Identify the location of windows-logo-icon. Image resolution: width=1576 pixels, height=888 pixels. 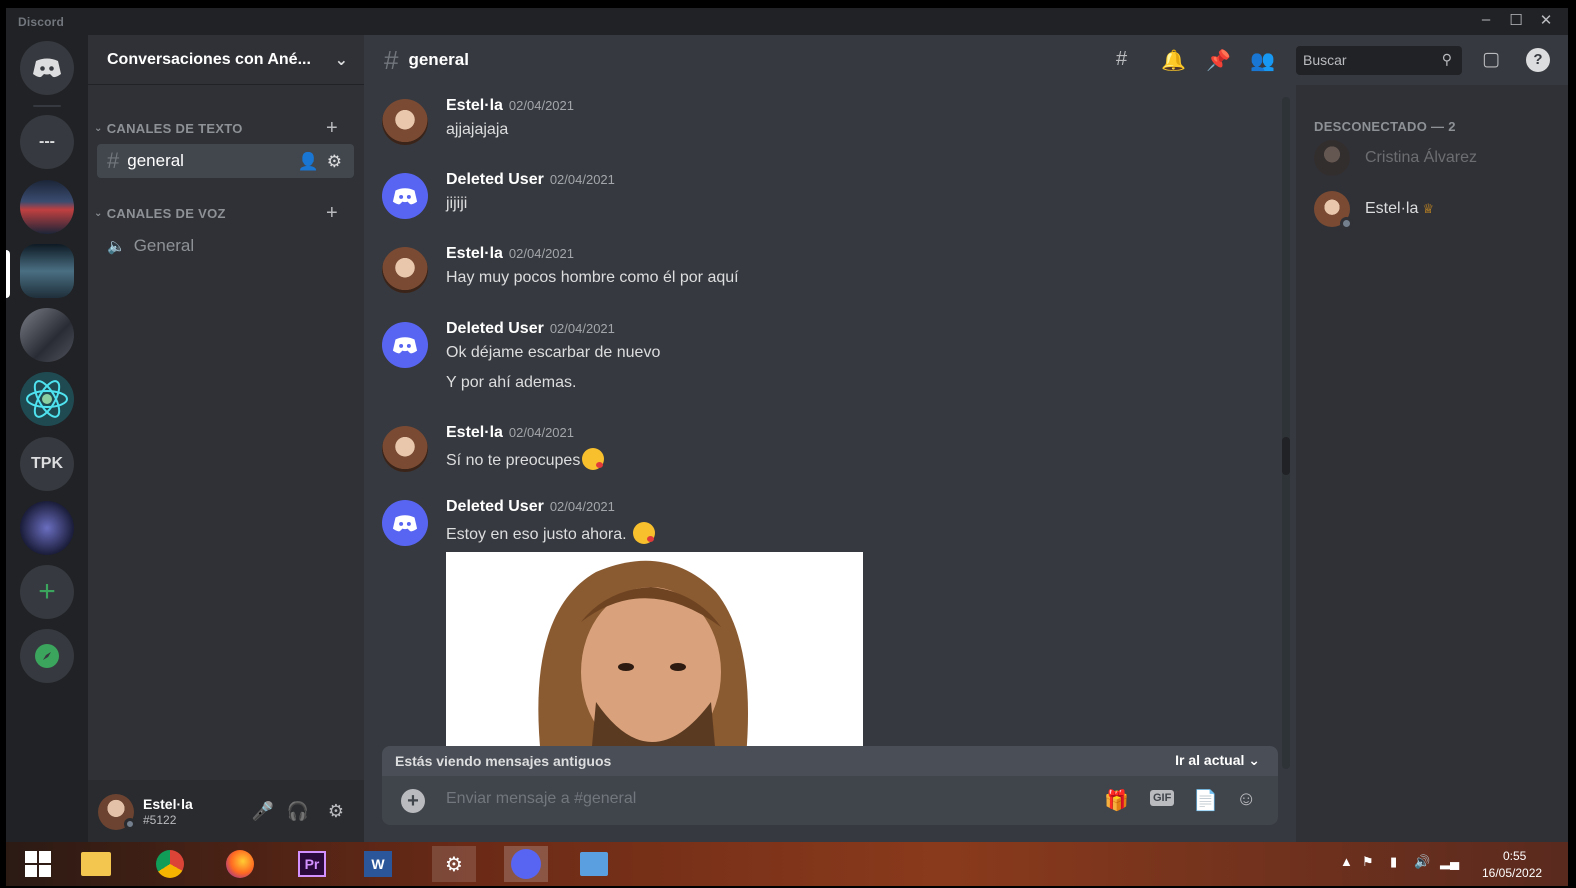
(38, 864).